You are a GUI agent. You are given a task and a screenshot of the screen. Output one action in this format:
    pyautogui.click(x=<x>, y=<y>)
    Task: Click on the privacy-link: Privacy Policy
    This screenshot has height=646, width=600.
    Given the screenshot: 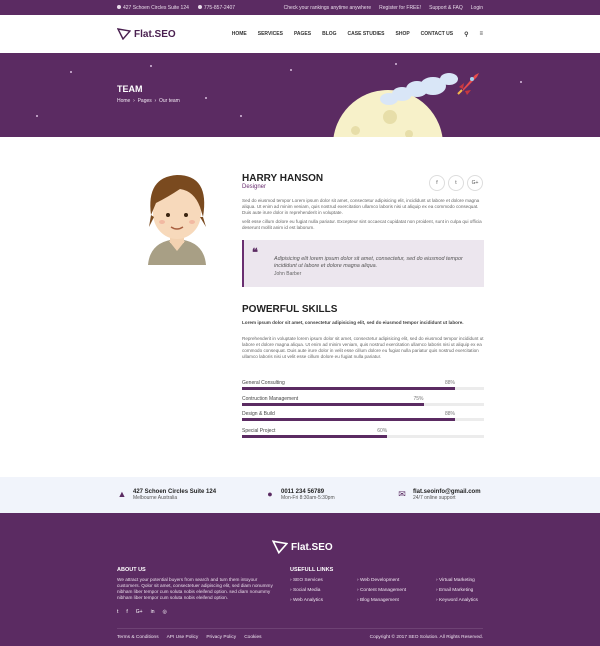 What is the action you would take?
    pyautogui.click(x=221, y=637)
    